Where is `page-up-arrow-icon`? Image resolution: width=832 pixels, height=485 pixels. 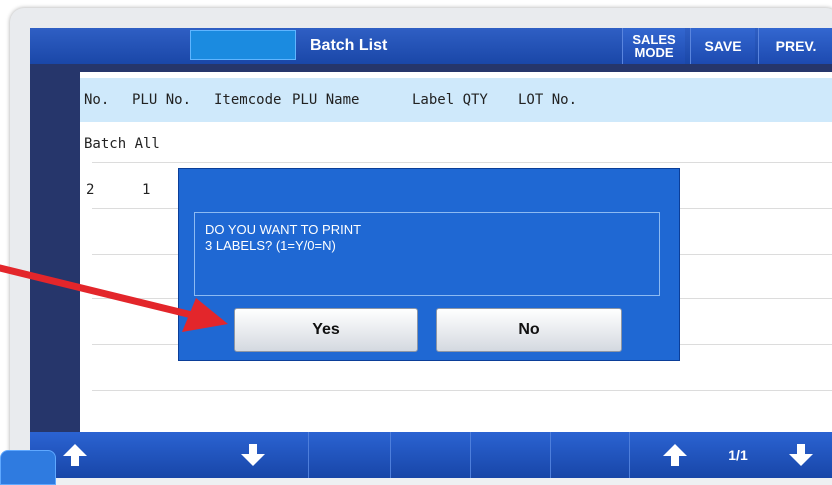 page-up-arrow-icon is located at coordinates (675, 455).